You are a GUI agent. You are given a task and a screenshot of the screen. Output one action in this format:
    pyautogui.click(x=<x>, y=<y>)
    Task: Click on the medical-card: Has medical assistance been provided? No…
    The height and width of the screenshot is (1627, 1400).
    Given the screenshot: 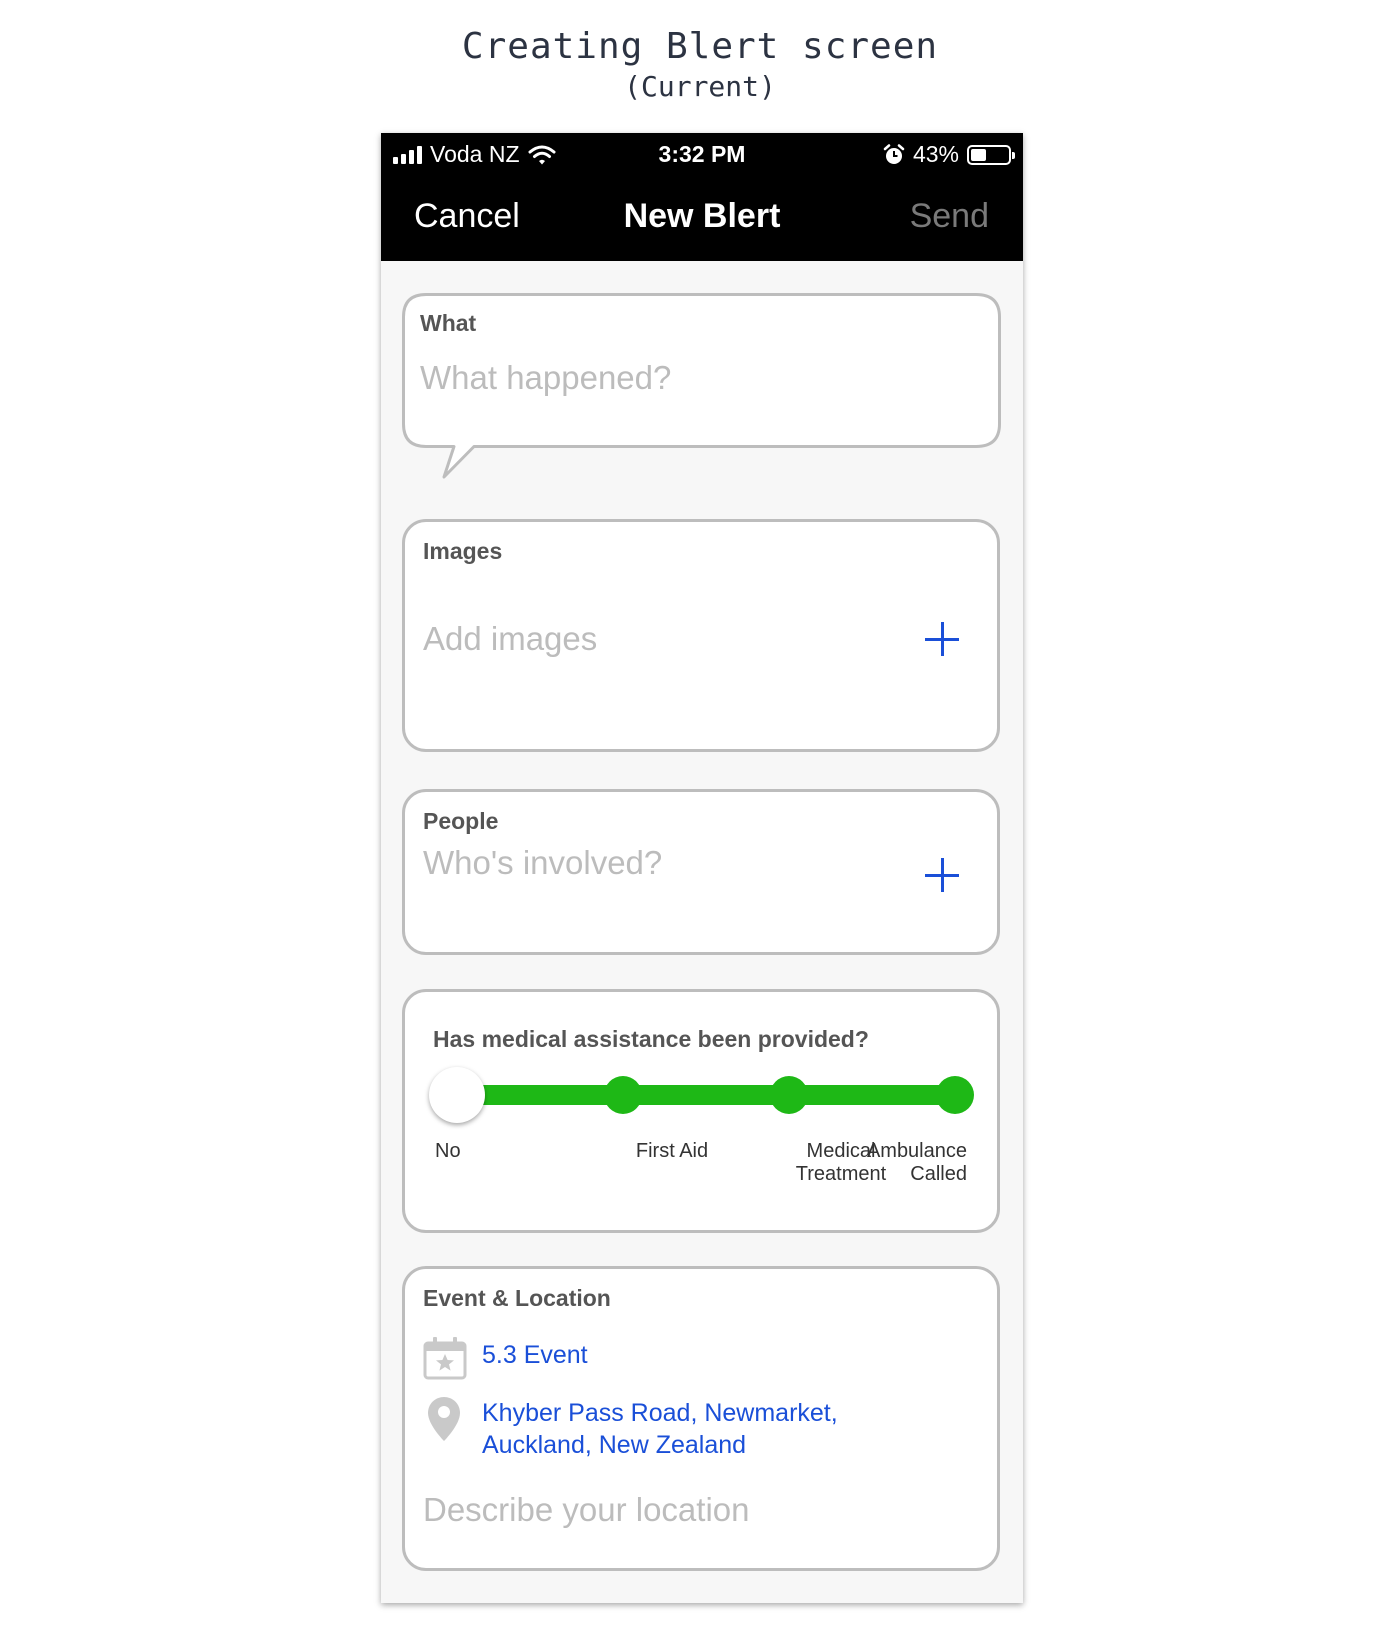 What is the action you would take?
    pyautogui.click(x=701, y=1111)
    